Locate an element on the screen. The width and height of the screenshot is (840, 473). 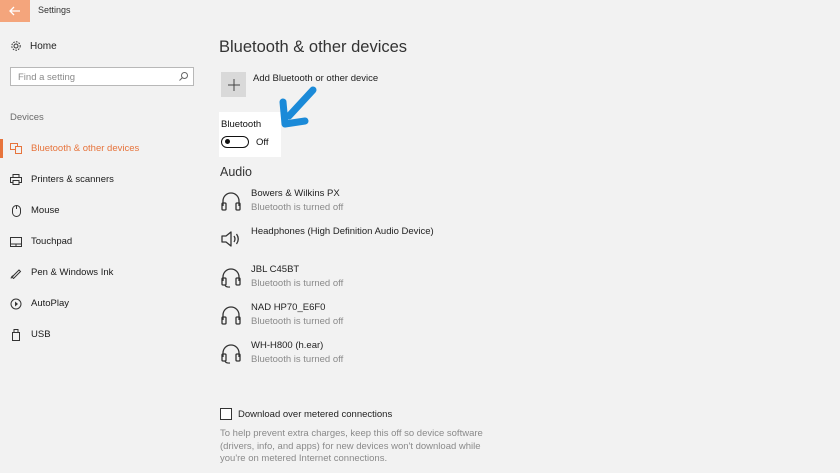
bluetooth-toggle-panel: Bluetooth Off is located at coordinates (250, 134).